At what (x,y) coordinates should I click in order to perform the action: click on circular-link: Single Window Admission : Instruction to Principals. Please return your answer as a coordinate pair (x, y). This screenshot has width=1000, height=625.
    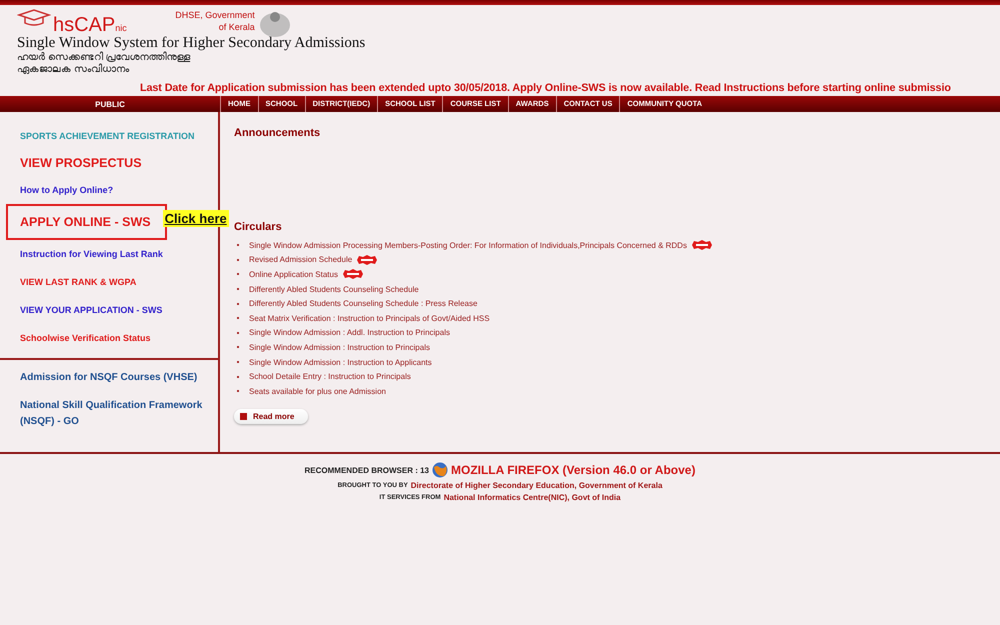
    Looking at the image, I should click on (339, 347).